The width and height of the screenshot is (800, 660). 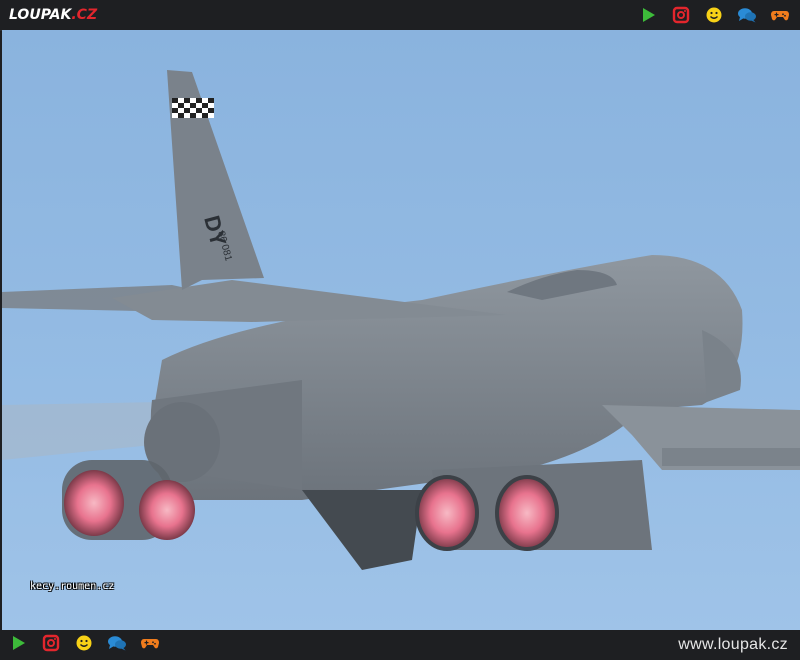 I want to click on logo-text: LOUPAK, so click(x=40, y=15).